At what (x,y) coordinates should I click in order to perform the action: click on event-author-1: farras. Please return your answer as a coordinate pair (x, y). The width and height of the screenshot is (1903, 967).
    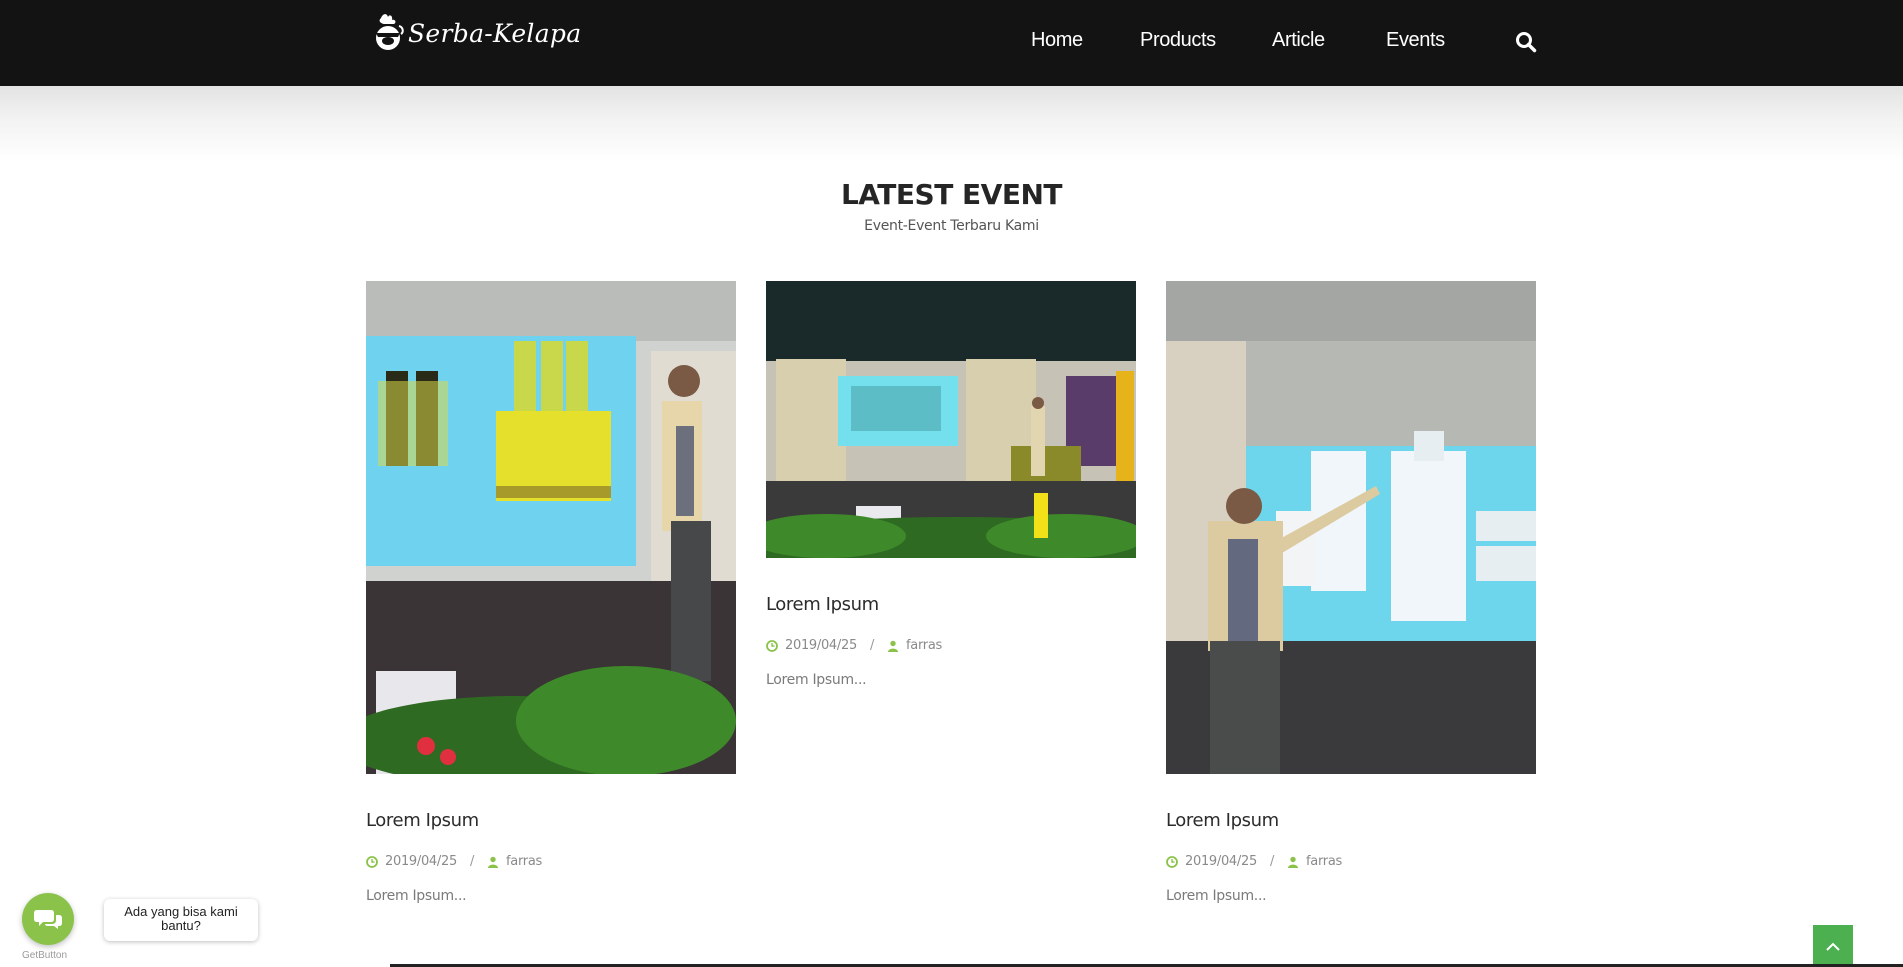
    Looking at the image, I should click on (524, 861).